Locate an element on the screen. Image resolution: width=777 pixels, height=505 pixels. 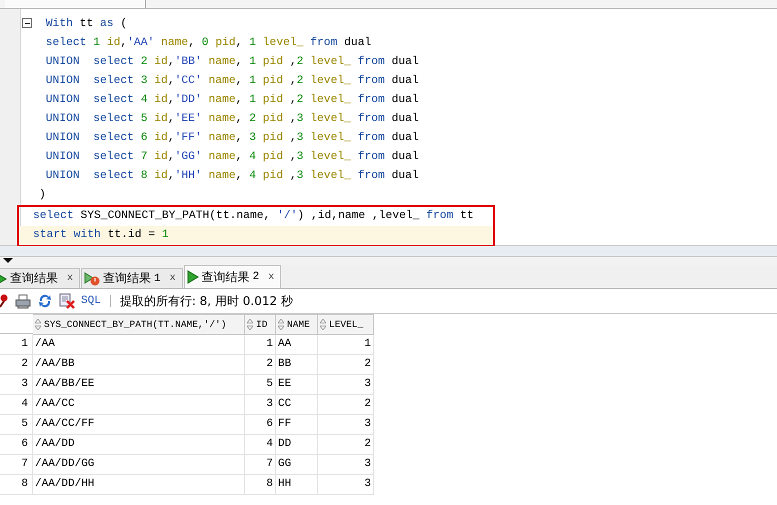
table-cell: FF is located at coordinates (297, 425).